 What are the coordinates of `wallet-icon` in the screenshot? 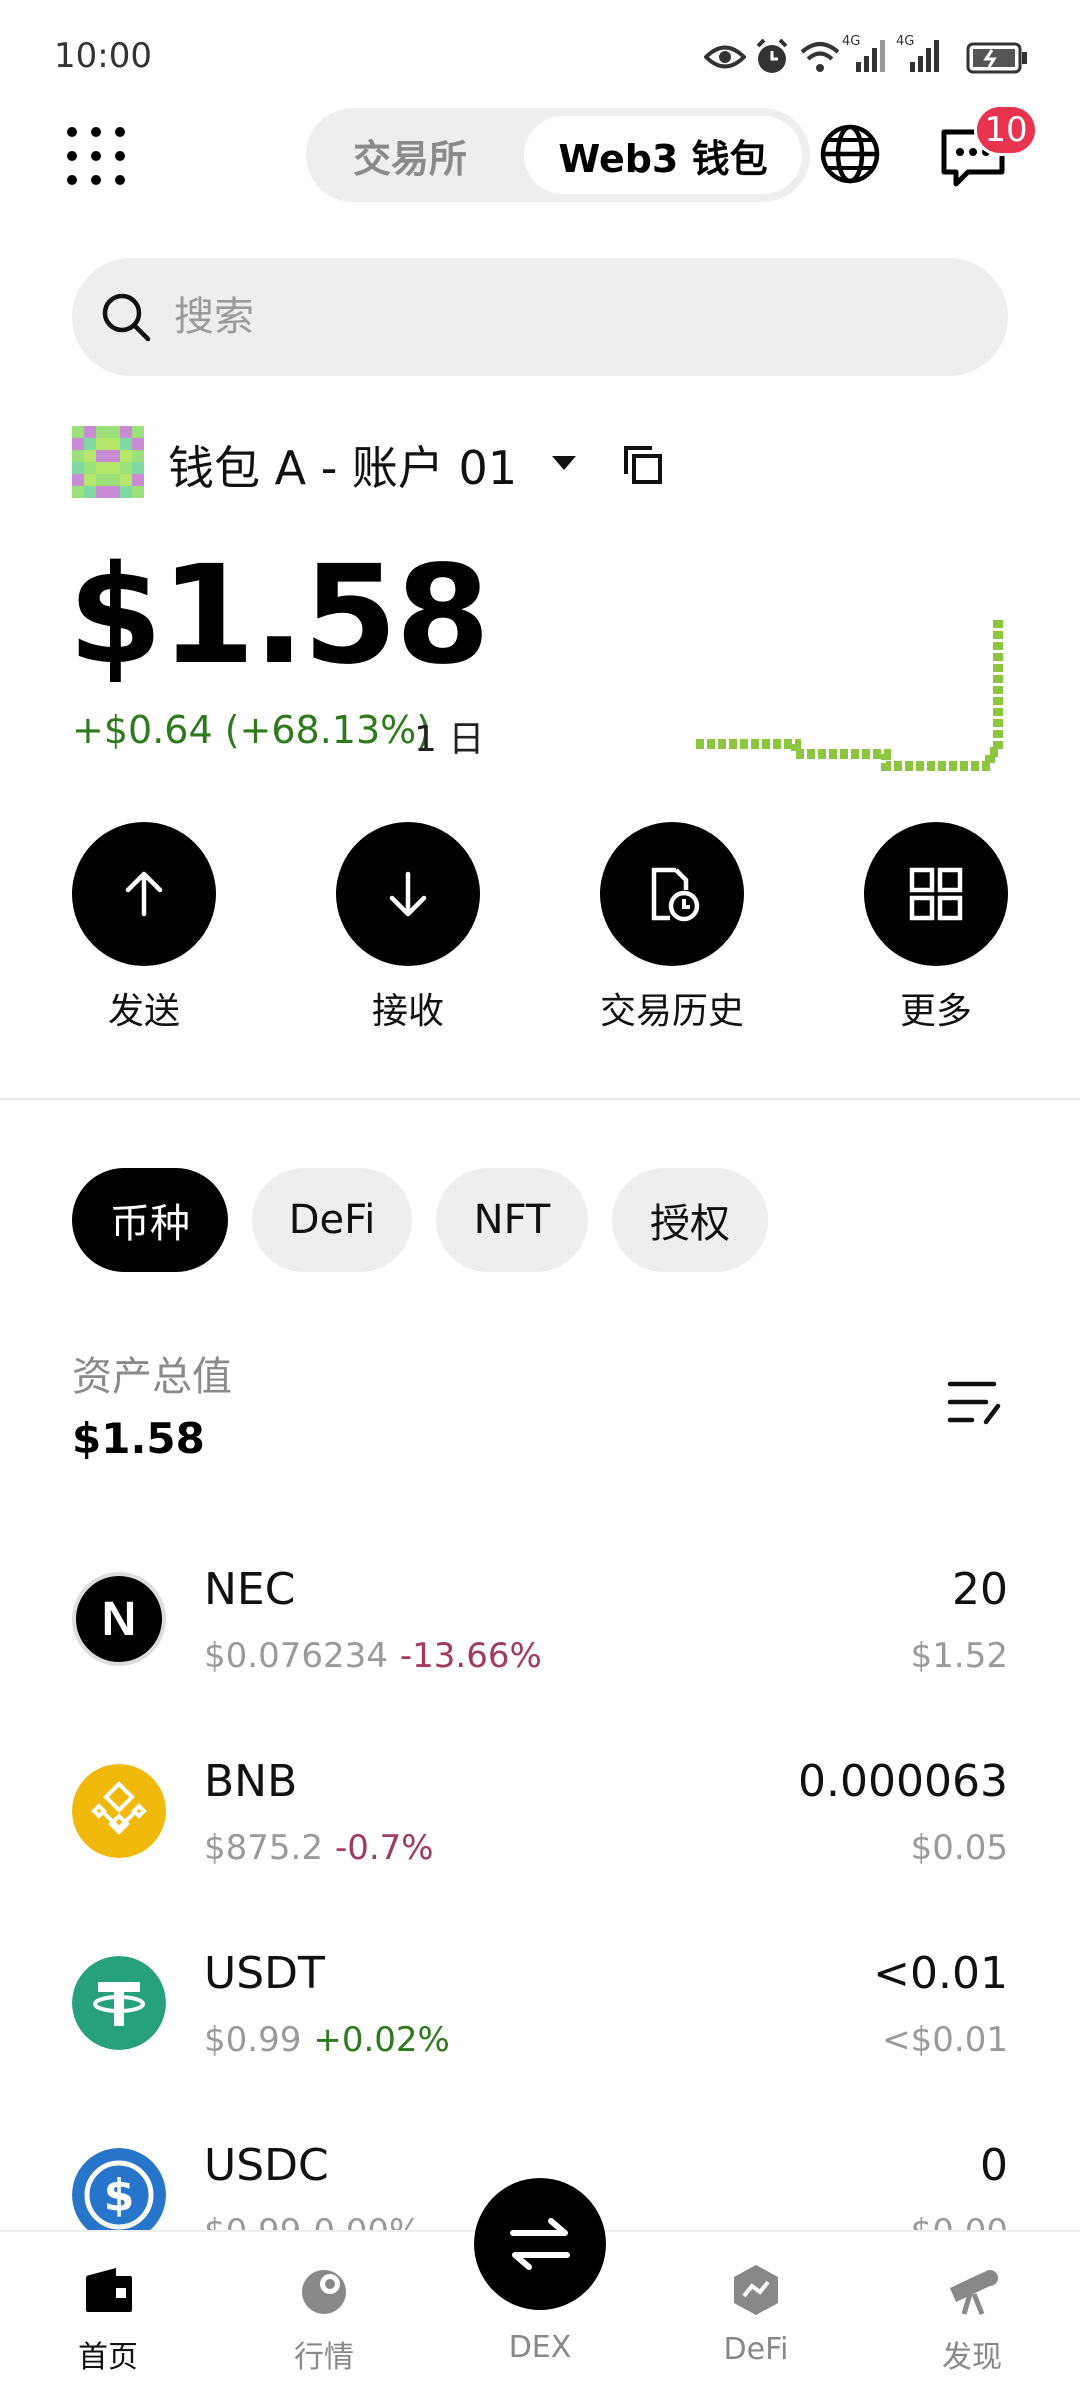 It's located at (109, 2290).